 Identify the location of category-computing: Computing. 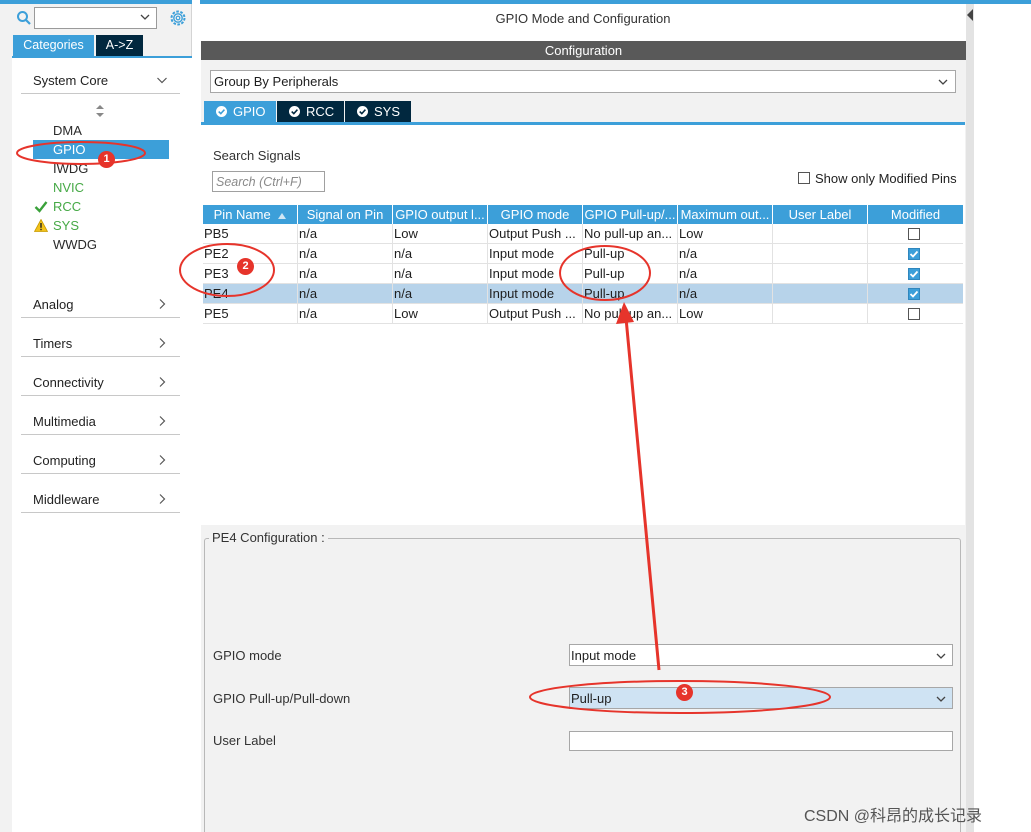
(100, 462).